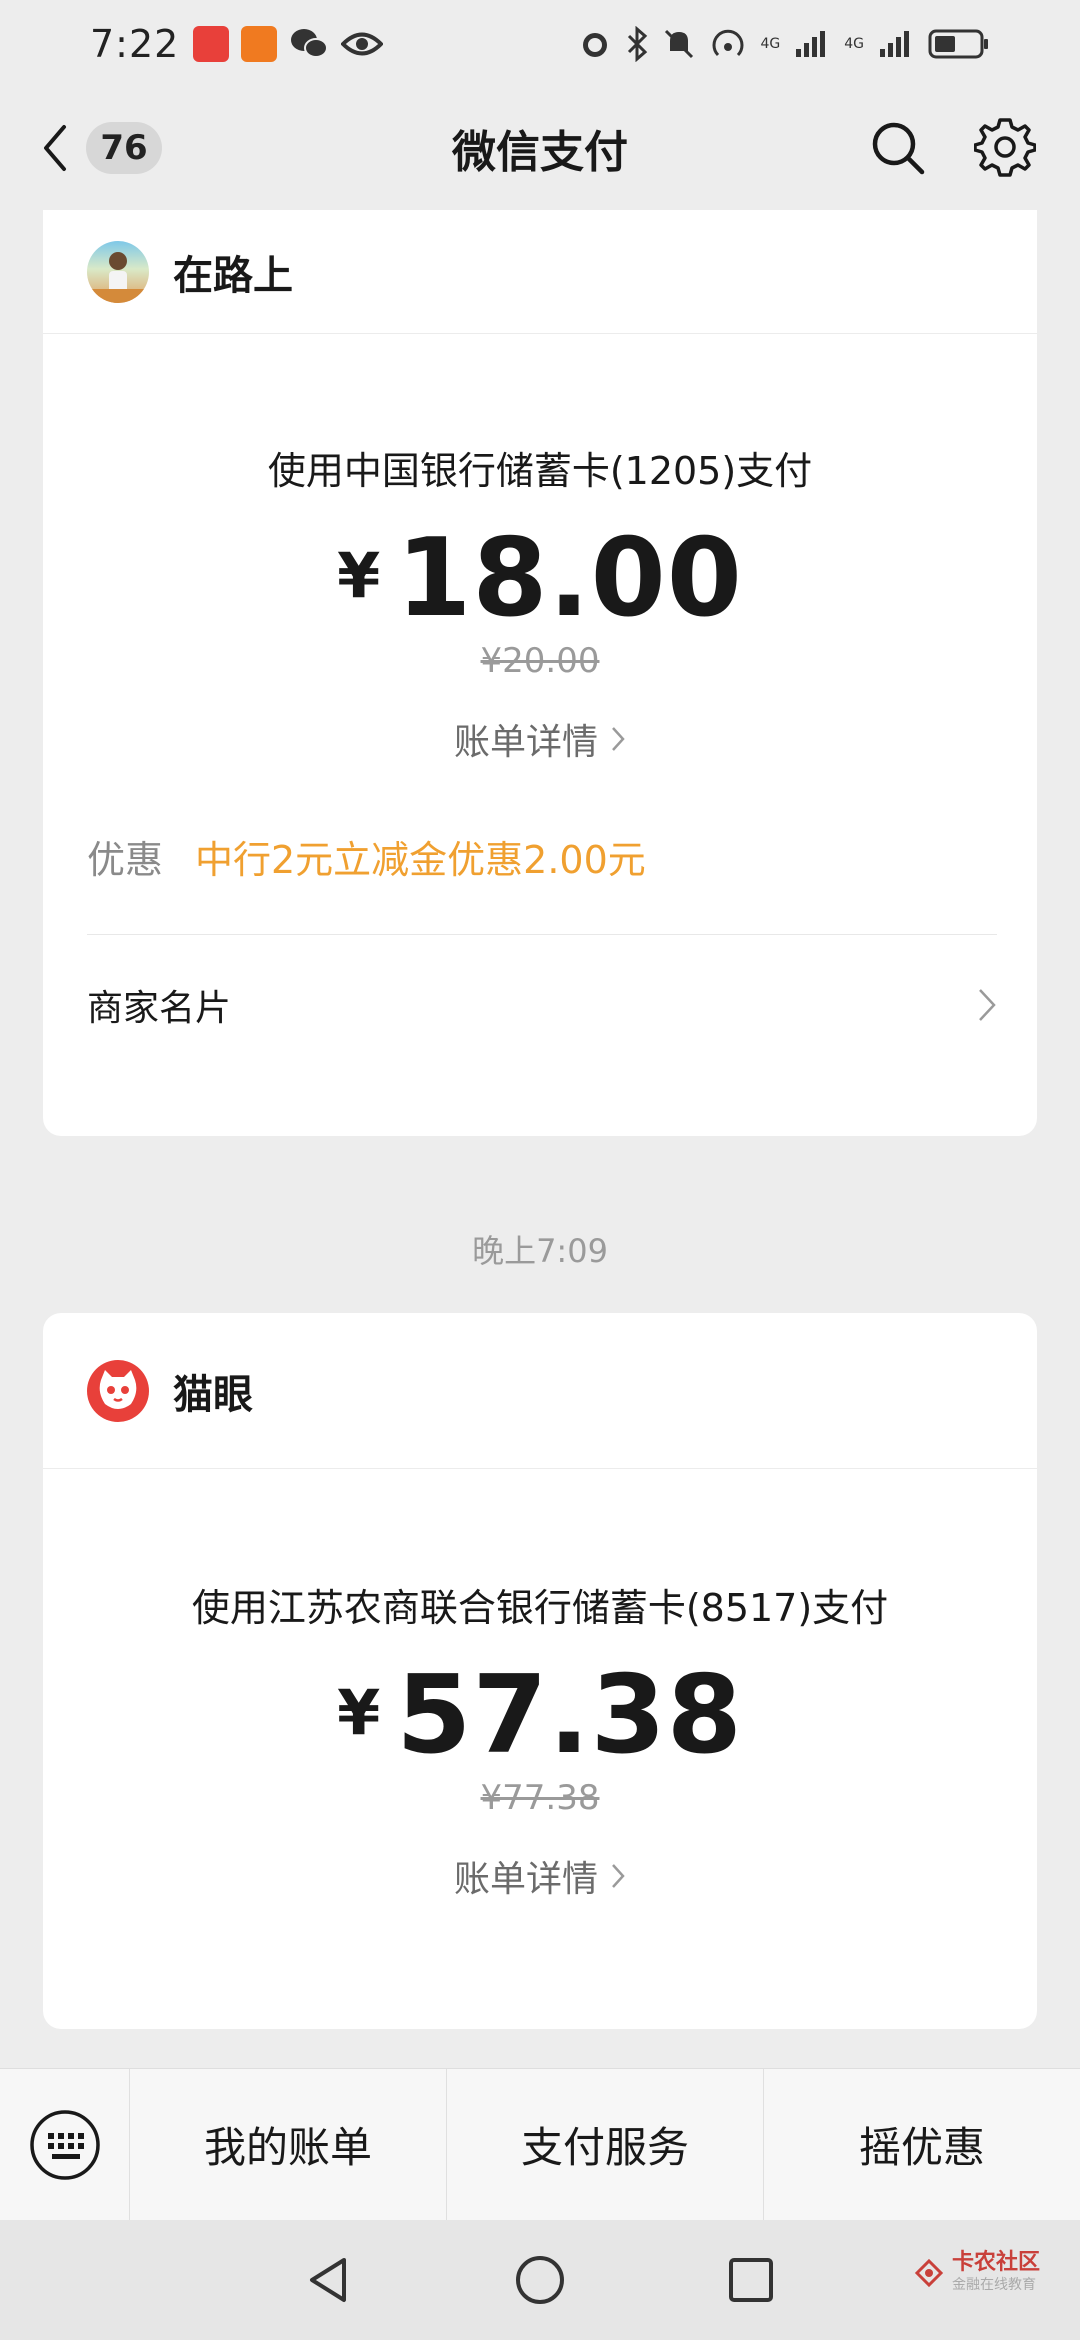  What do you see at coordinates (638, 44) in the screenshot?
I see `bluetooth-icon` at bounding box center [638, 44].